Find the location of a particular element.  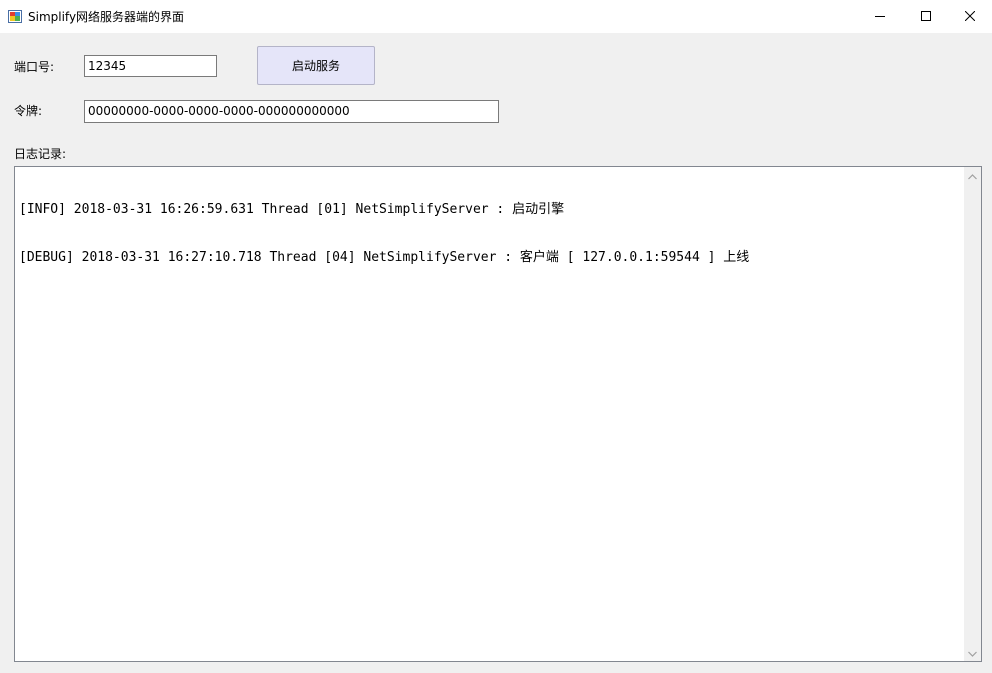

log-label: 日志记录: is located at coordinates (40, 154).